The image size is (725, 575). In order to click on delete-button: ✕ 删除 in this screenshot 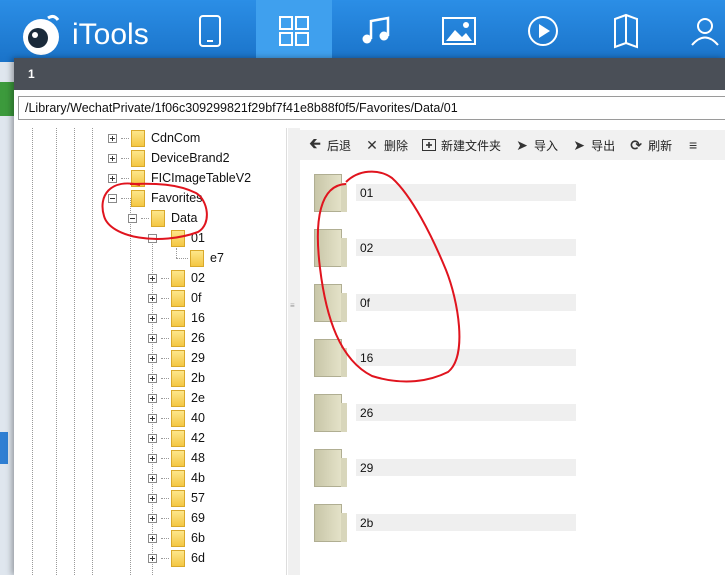, I will do `click(386, 145)`.